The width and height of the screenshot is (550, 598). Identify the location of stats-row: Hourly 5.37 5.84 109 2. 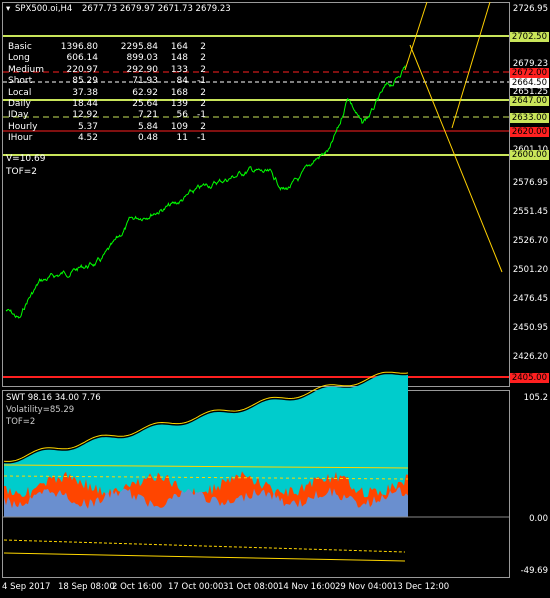
(107, 127).